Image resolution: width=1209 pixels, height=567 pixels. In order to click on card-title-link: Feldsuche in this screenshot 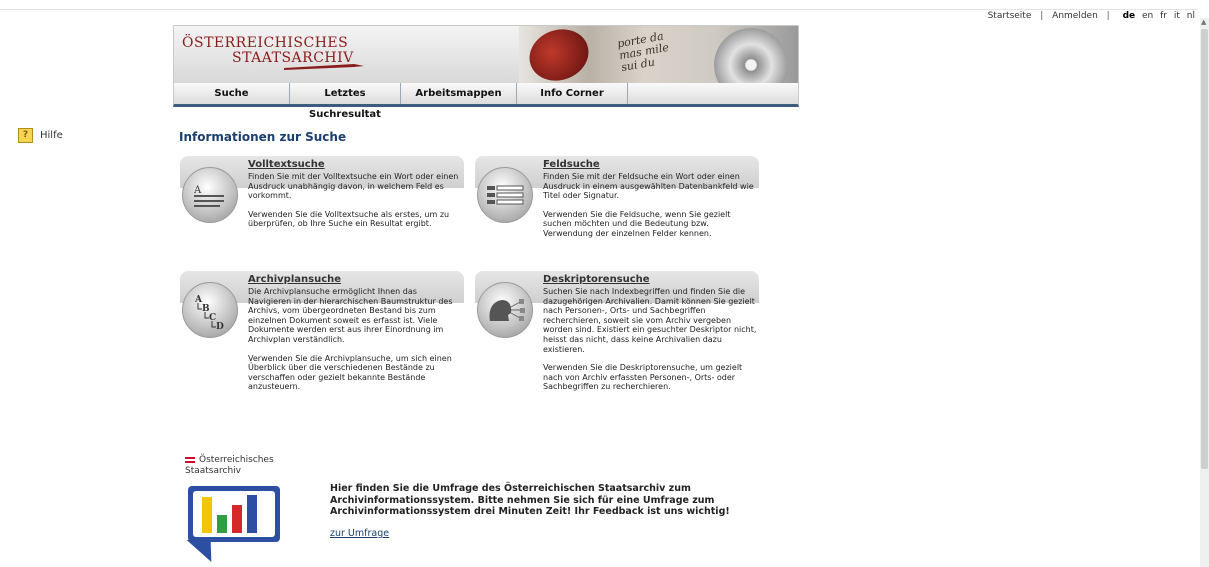, I will do `click(571, 164)`.